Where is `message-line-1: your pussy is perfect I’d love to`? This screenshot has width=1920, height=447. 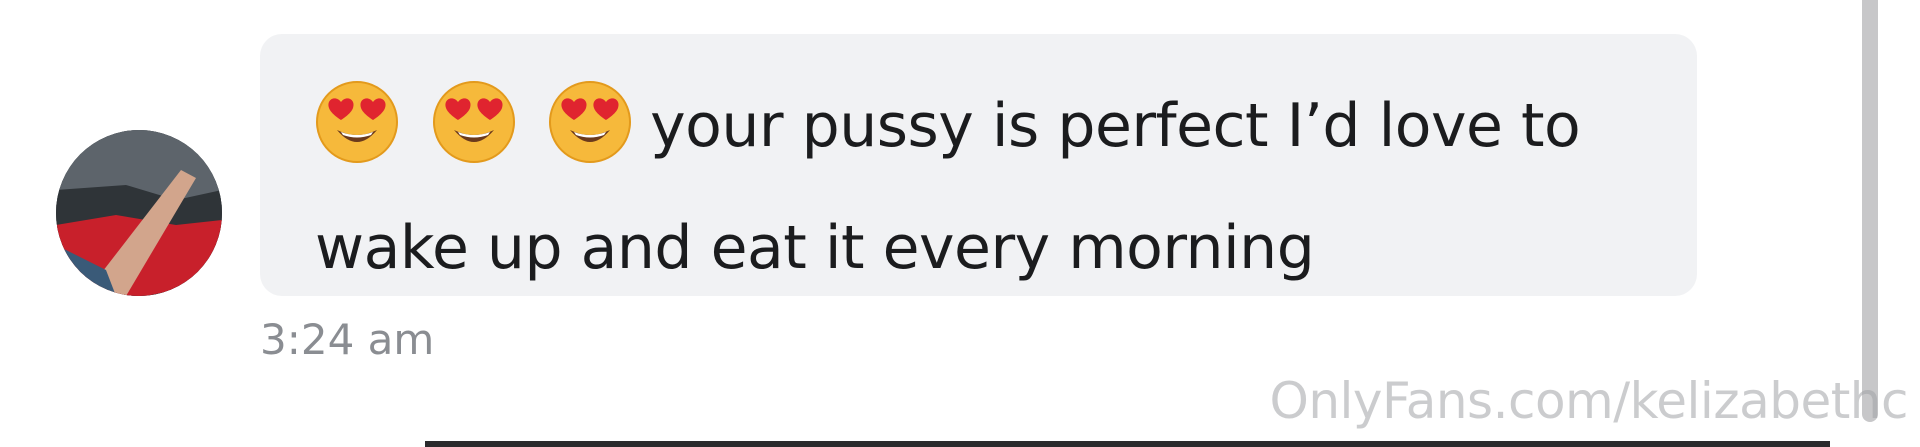 message-line-1: your pussy is perfect I’d love to is located at coordinates (1115, 126).